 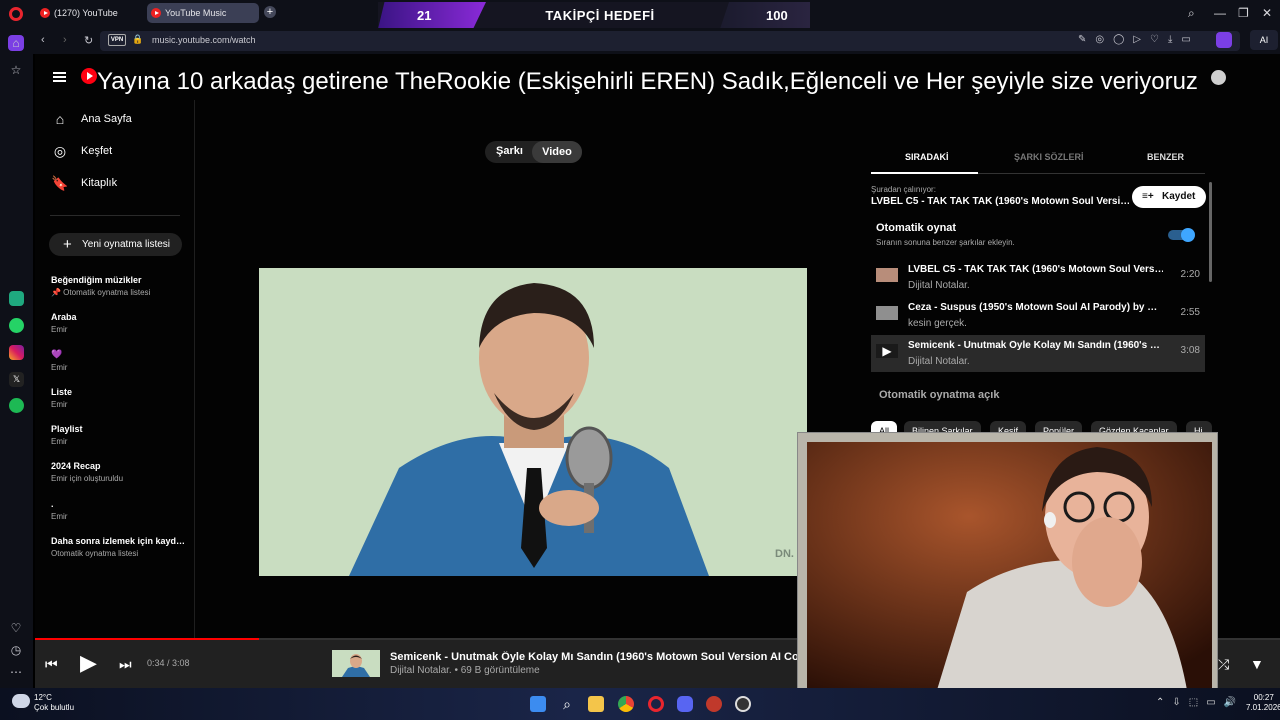 I want to click on shuffle-icon: ⤮, so click(x=1223, y=664).